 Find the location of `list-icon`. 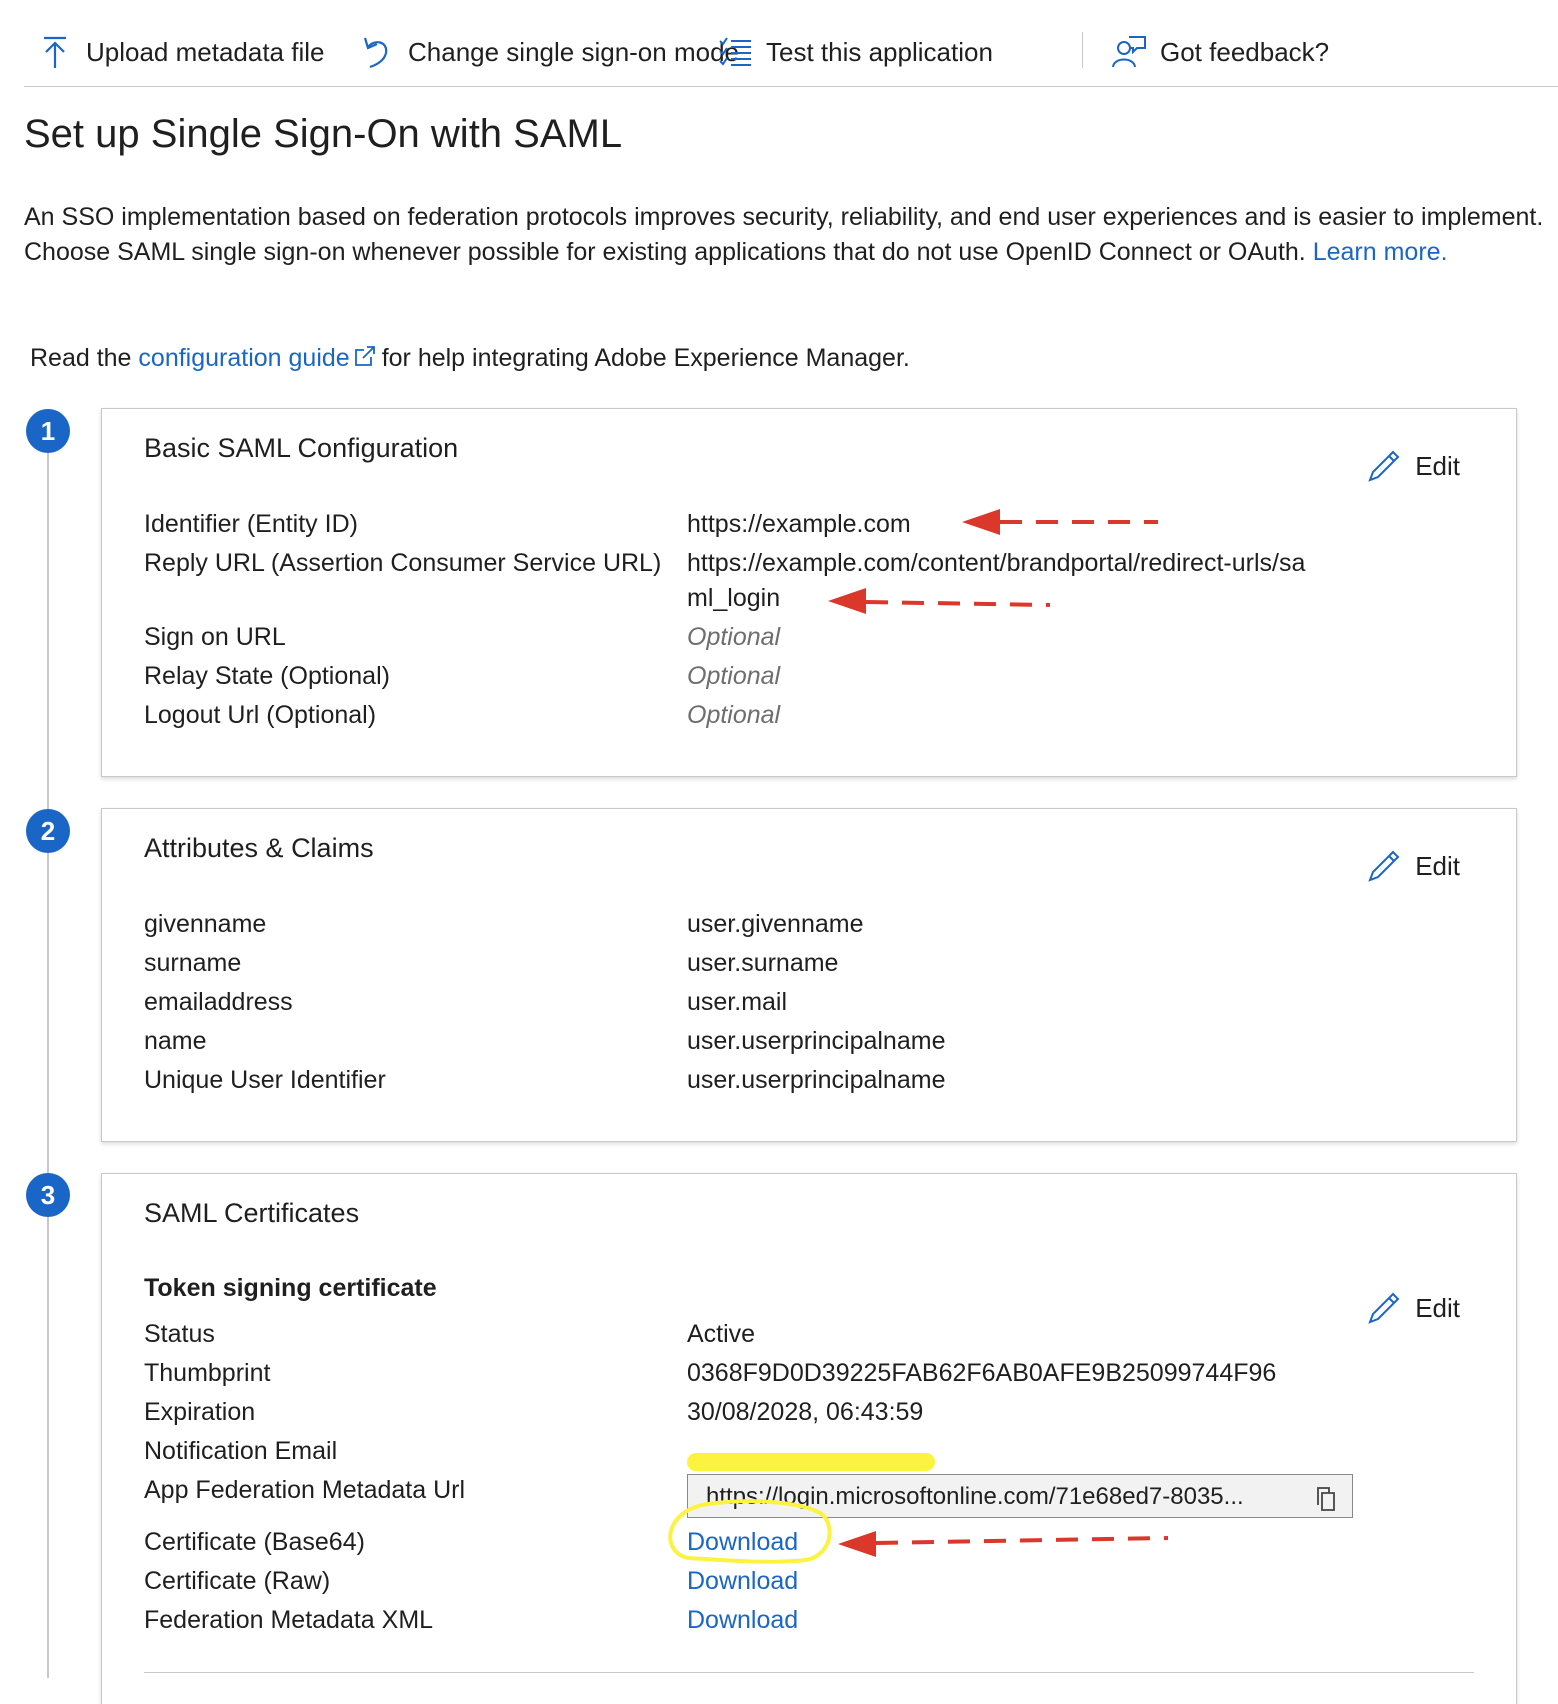

list-icon is located at coordinates (735, 52).